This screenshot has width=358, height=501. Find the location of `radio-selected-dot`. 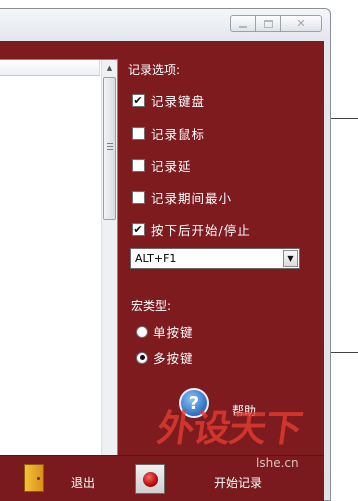

radio-selected-dot is located at coordinates (142, 357).